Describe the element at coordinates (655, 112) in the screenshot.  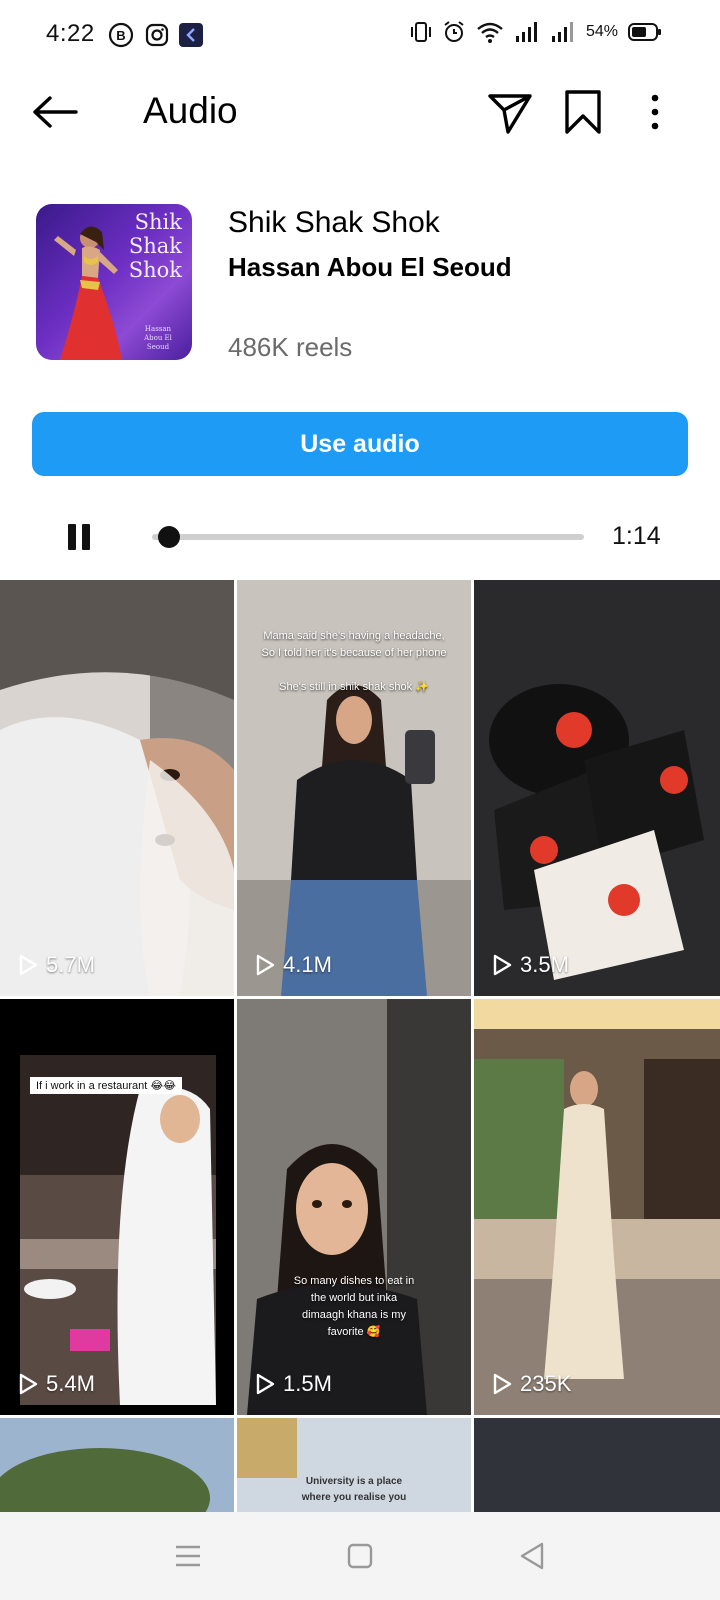
I see `more-options-icon` at that location.